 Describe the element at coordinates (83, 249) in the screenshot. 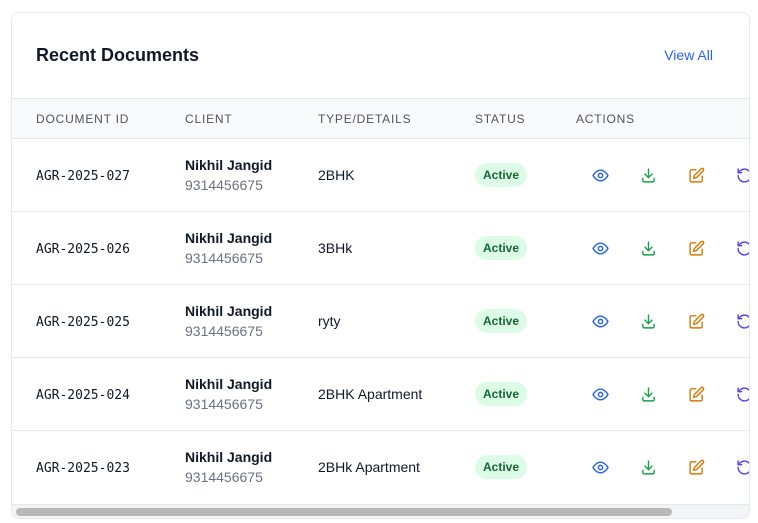

I see `document-id: AGR-2025-026` at that location.